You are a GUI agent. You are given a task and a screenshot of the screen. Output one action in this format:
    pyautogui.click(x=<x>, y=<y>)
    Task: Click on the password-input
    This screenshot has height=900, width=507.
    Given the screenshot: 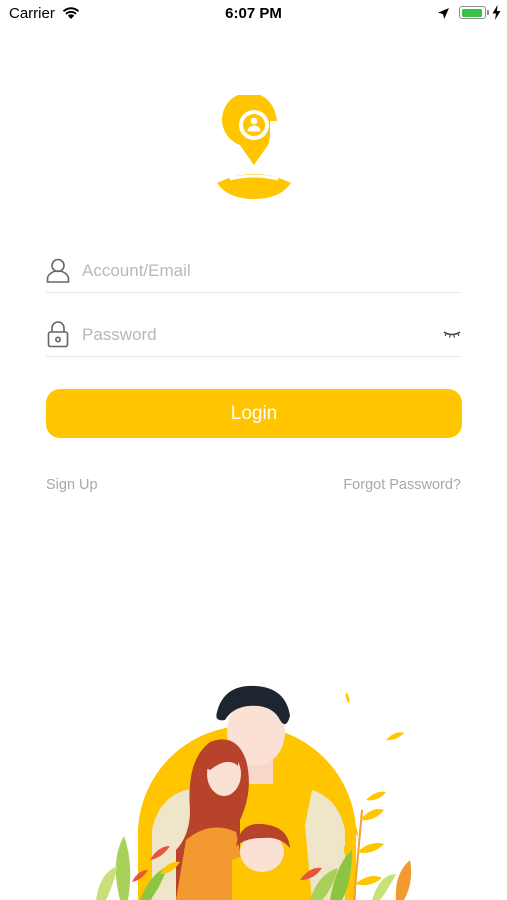 What is the action you would take?
    pyautogui.click(x=257, y=335)
    